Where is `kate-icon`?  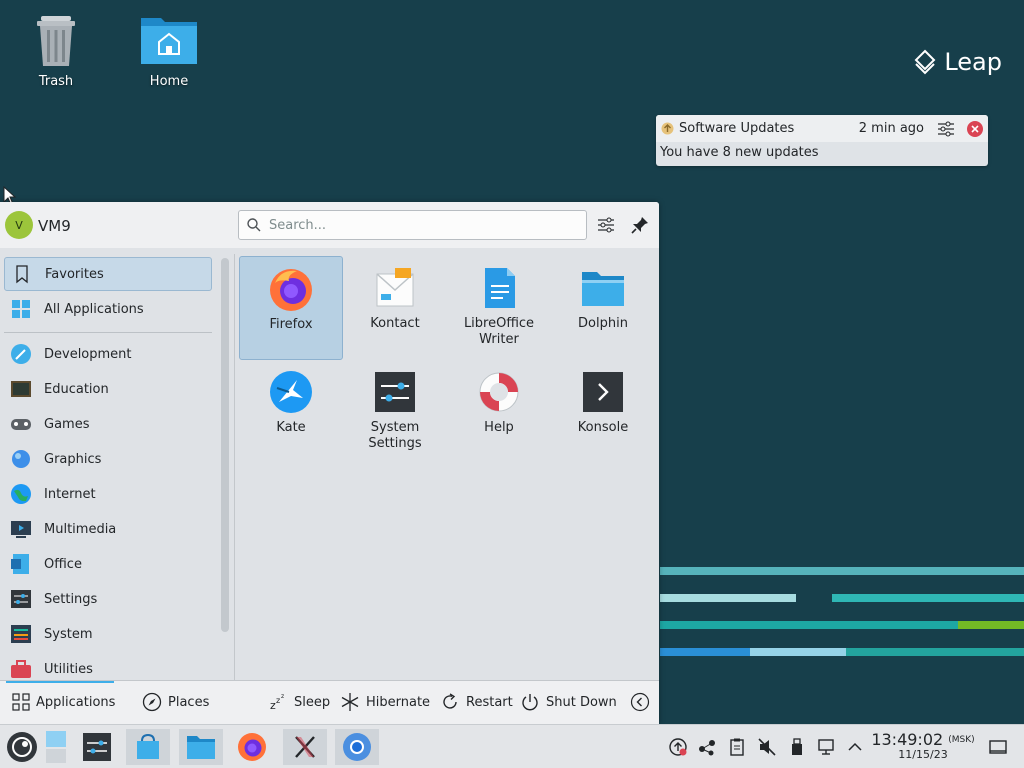 kate-icon is located at coordinates (291, 392).